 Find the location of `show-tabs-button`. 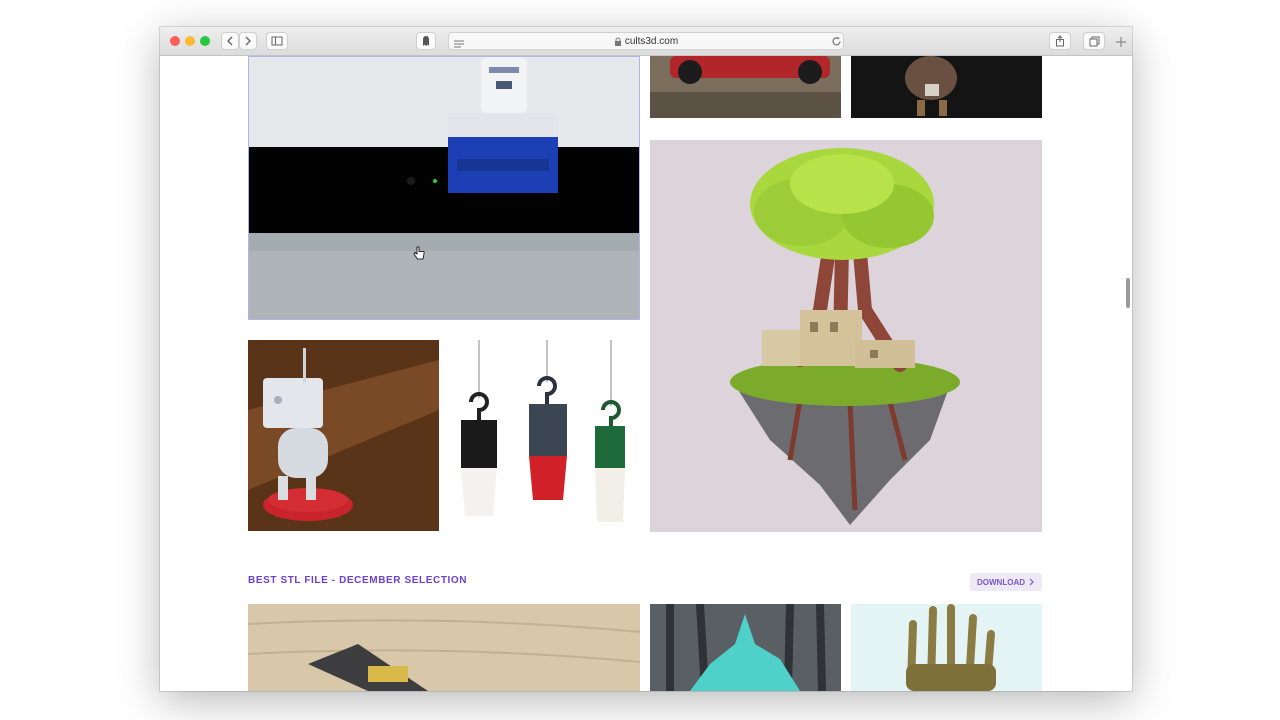

show-tabs-button is located at coordinates (1094, 41).